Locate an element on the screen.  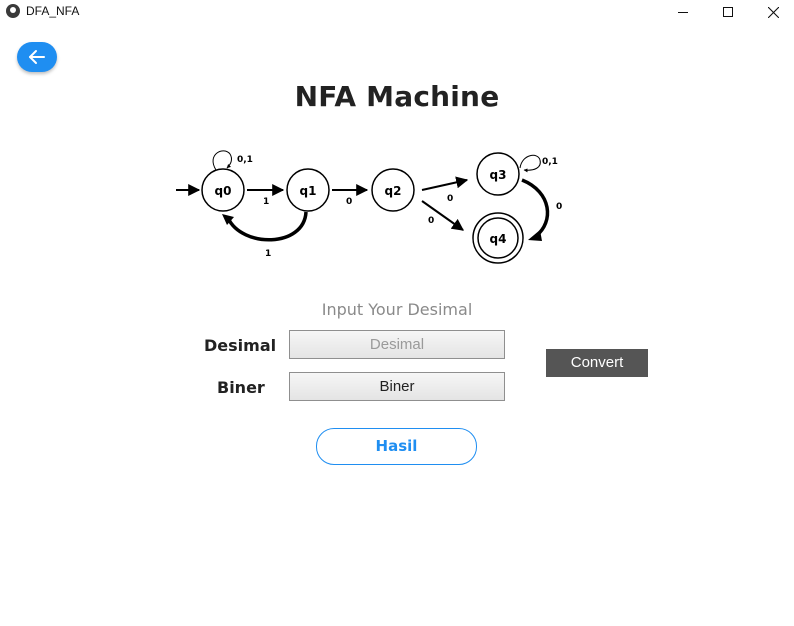
state-q1: q1 is located at coordinates (308, 190).